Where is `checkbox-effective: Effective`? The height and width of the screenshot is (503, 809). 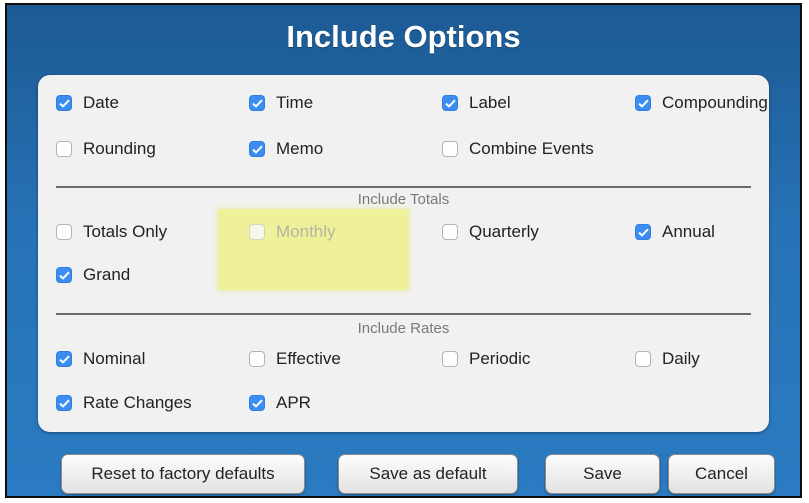 checkbox-effective: Effective is located at coordinates (295, 359).